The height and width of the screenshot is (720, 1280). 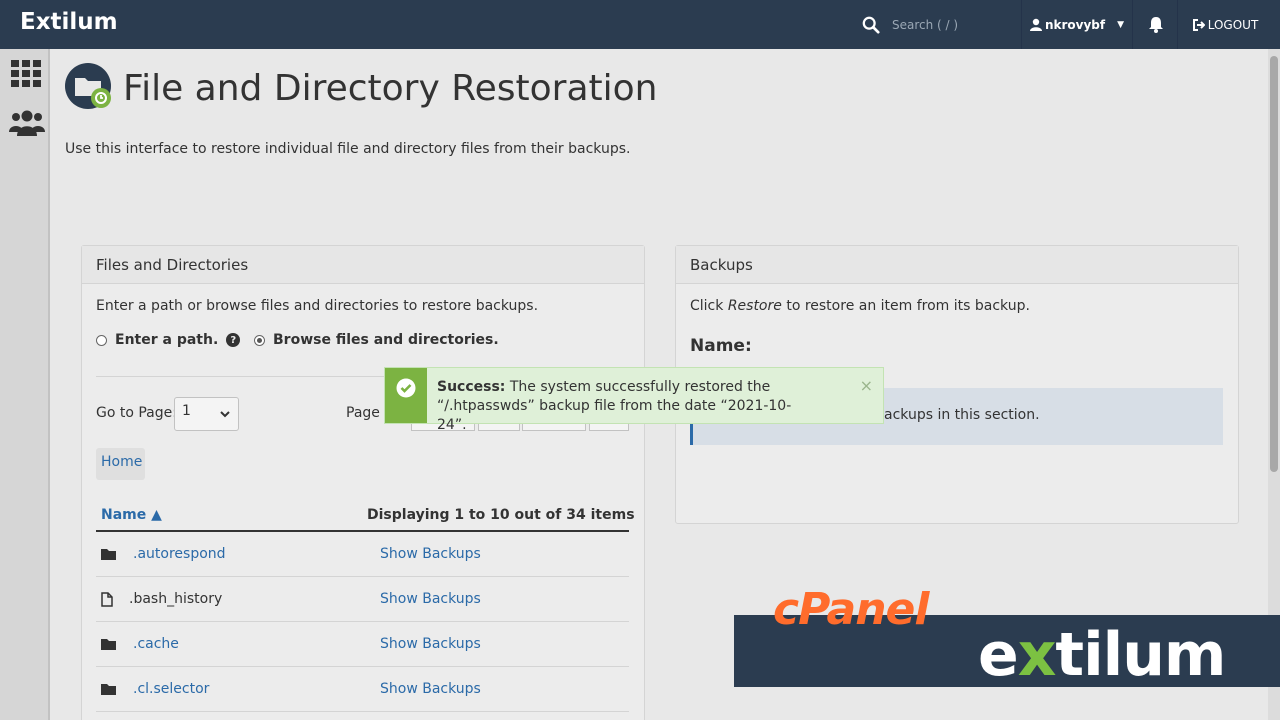 What do you see at coordinates (925, 25) in the screenshot?
I see `search-input: Search ( / )` at bounding box center [925, 25].